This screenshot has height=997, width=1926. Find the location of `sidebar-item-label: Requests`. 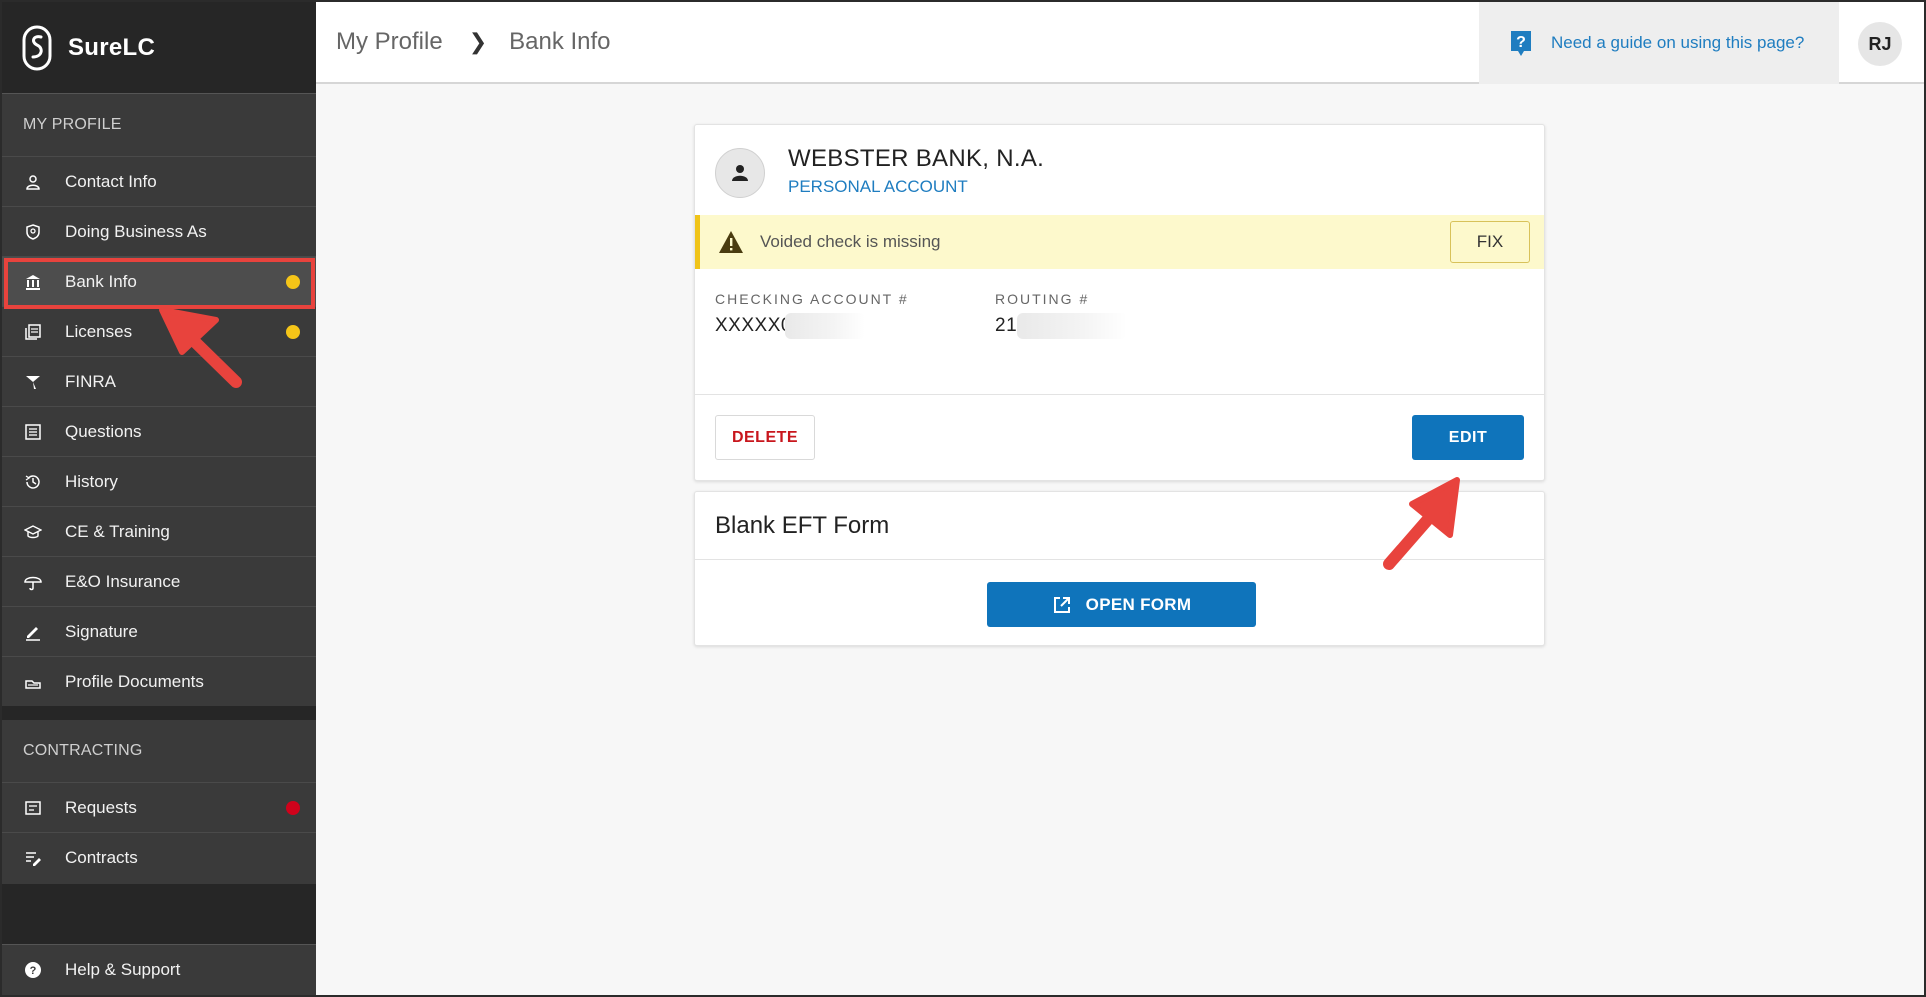

sidebar-item-label: Requests is located at coordinates (101, 807).